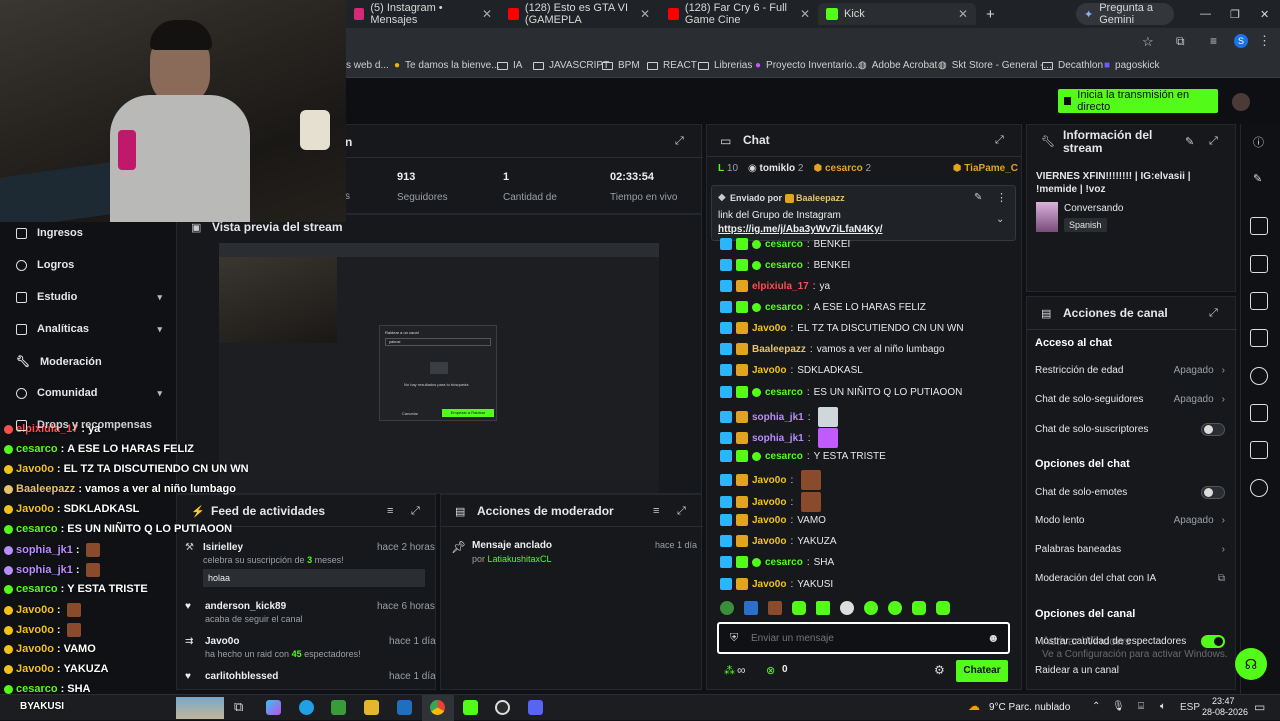 Image resolution: width=1280 pixels, height=721 pixels. Describe the element at coordinates (1000, 219) in the screenshot. I see `chevron-down-icon: ⌄` at that location.